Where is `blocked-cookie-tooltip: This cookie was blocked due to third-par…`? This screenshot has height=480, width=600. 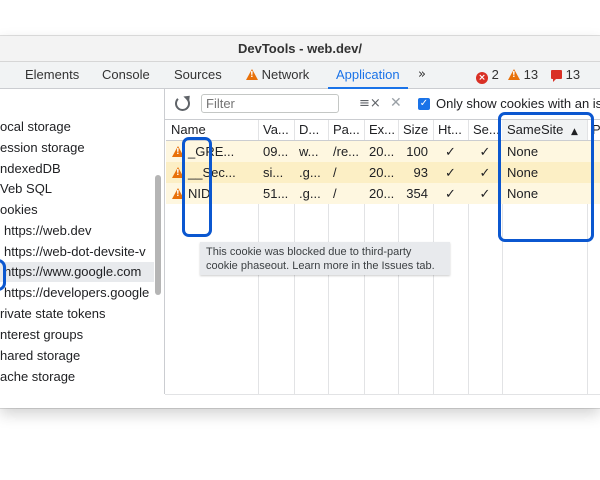 blocked-cookie-tooltip: This cookie was blocked due to third-par… is located at coordinates (325, 258).